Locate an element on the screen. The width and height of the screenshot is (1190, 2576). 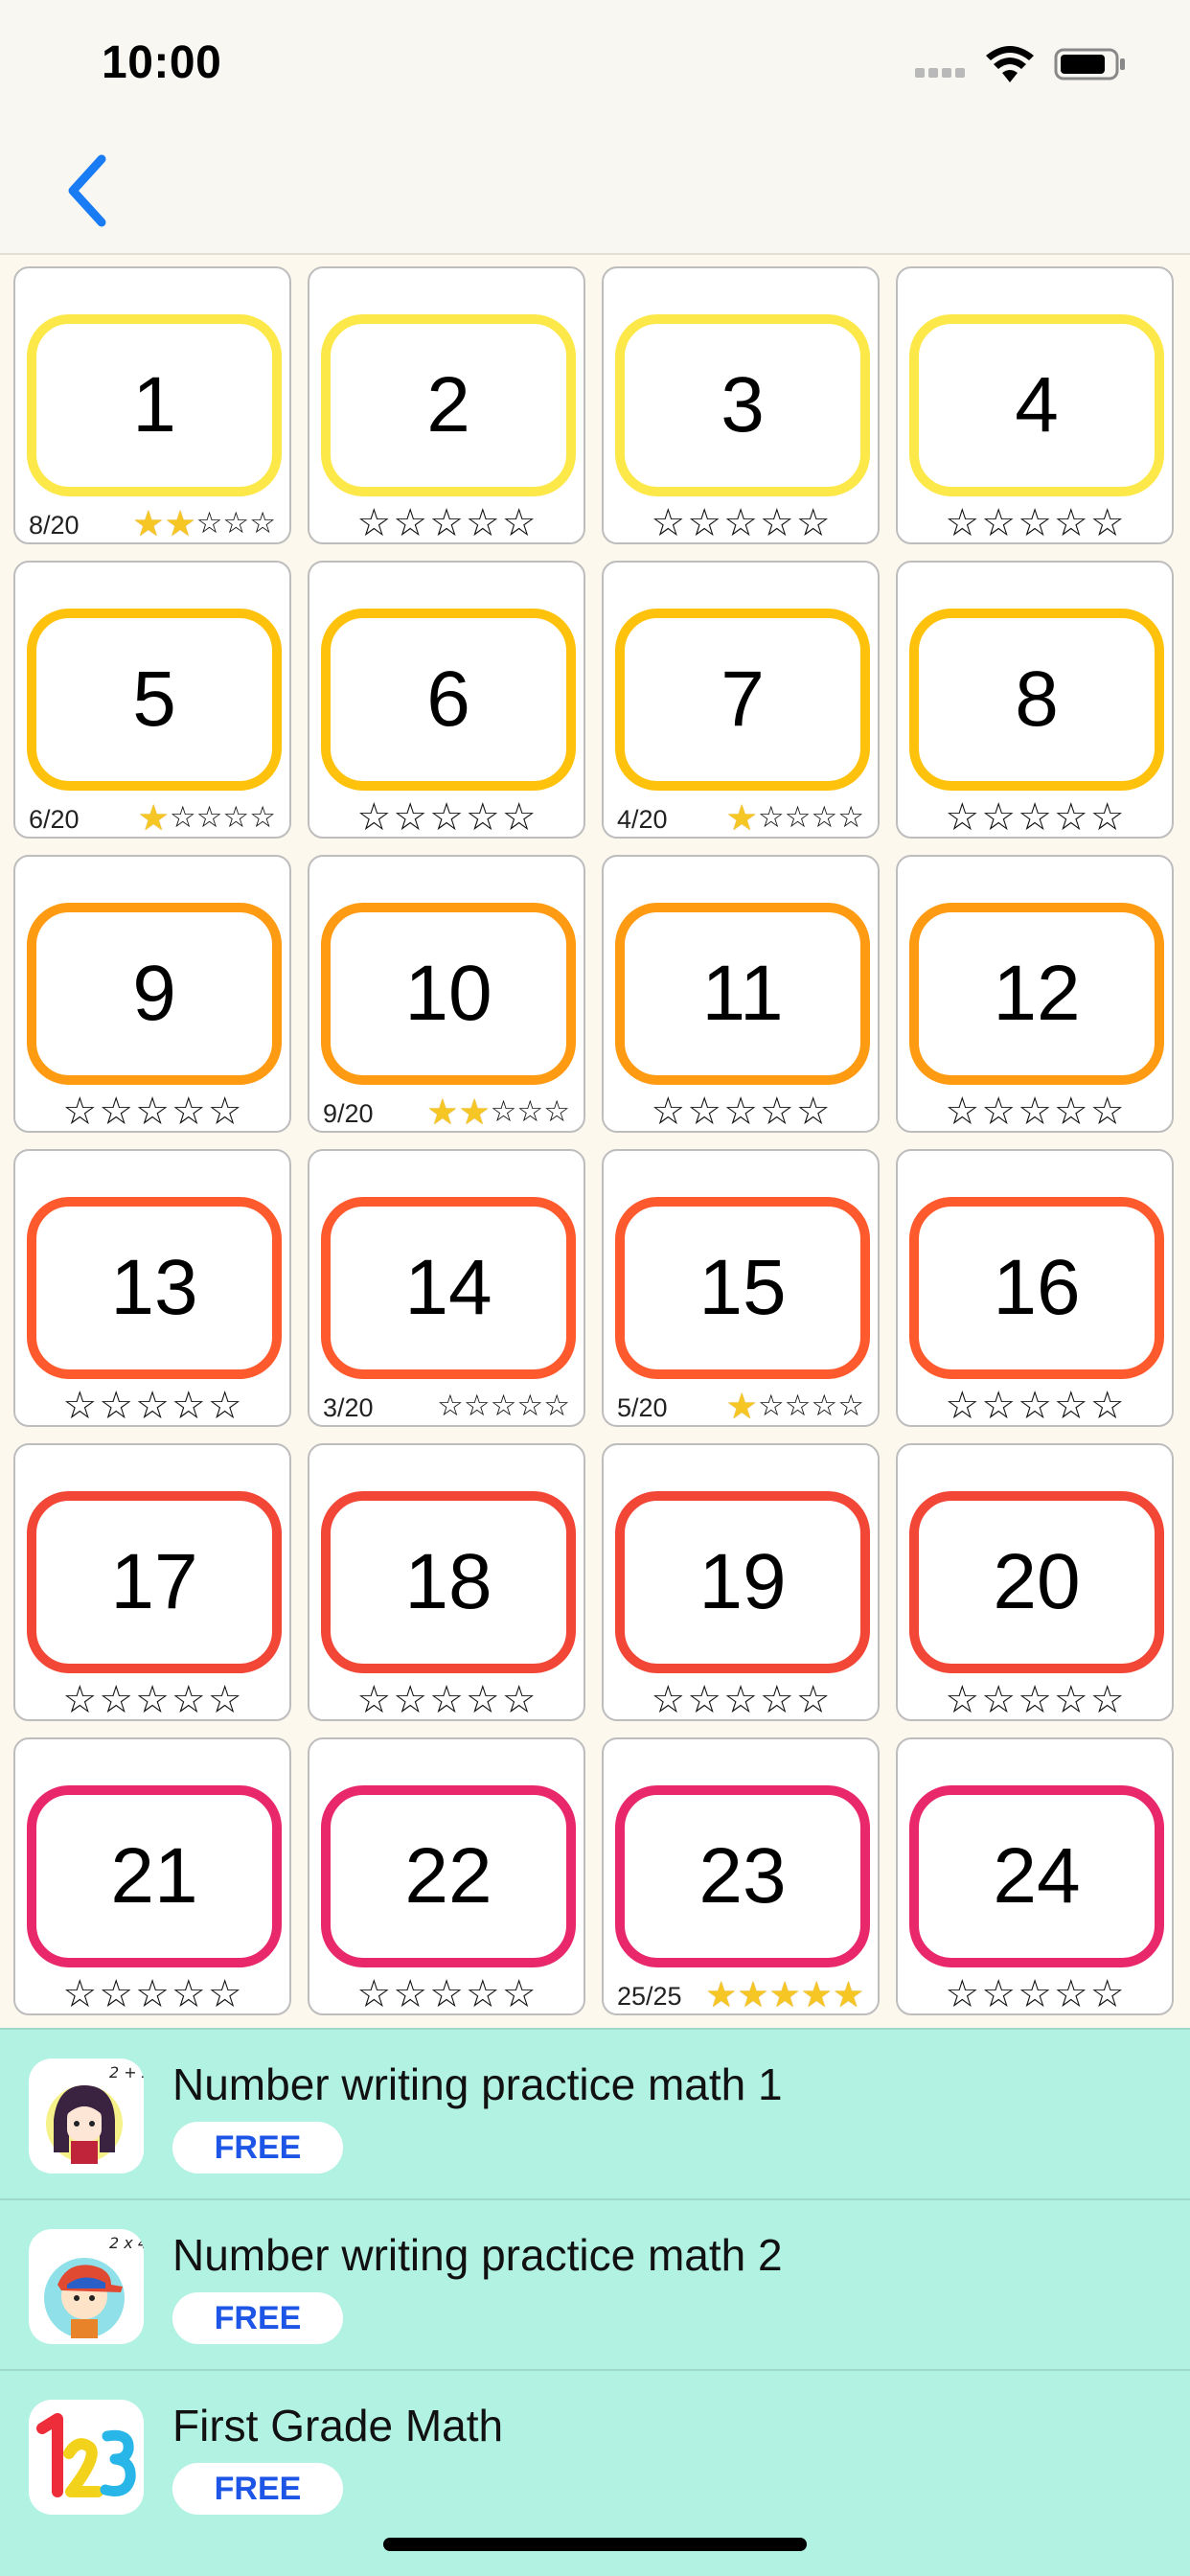
level-progress: 9/20 is located at coordinates (349, 1113).